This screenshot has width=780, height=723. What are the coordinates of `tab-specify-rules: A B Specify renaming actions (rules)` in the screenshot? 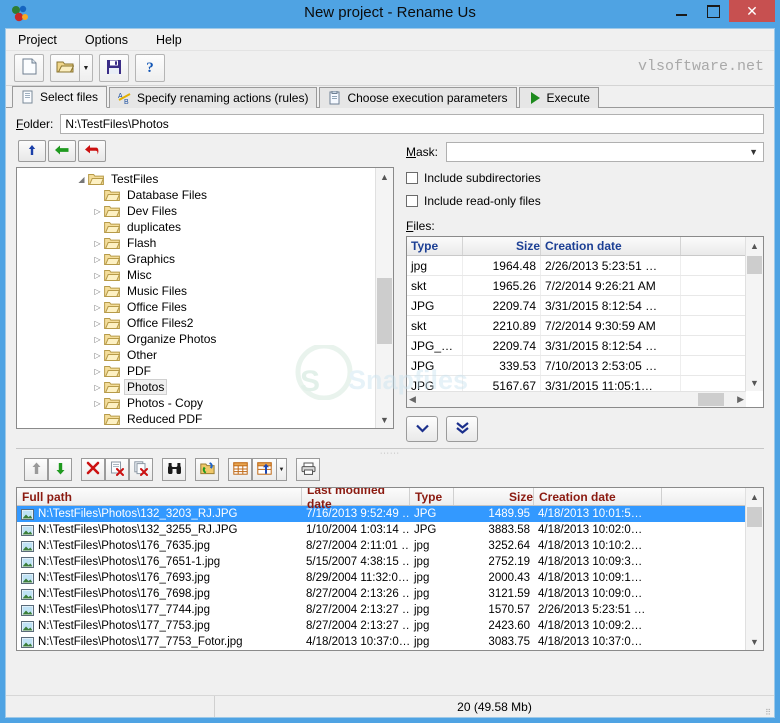 It's located at (213, 97).